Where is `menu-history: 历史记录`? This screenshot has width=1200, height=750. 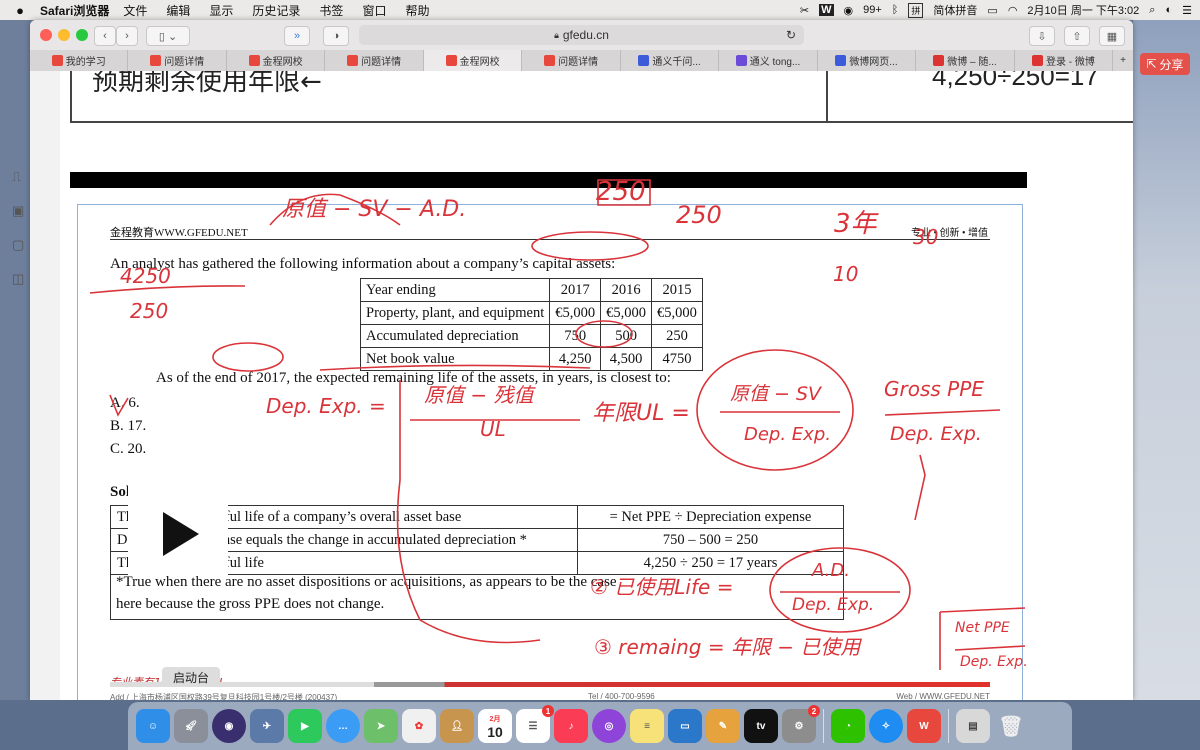
menu-history: 历史记录 is located at coordinates (276, 10).